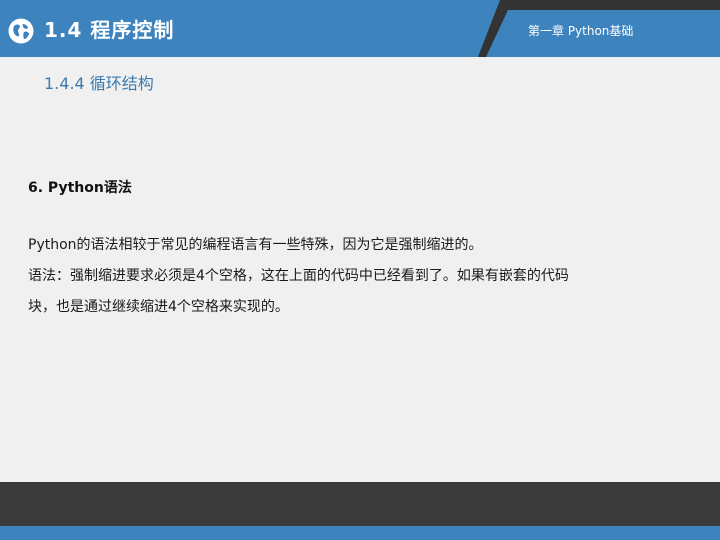 This screenshot has height=540, width=720. Describe the element at coordinates (360, 504) in the screenshot. I see `footer-bar` at that location.